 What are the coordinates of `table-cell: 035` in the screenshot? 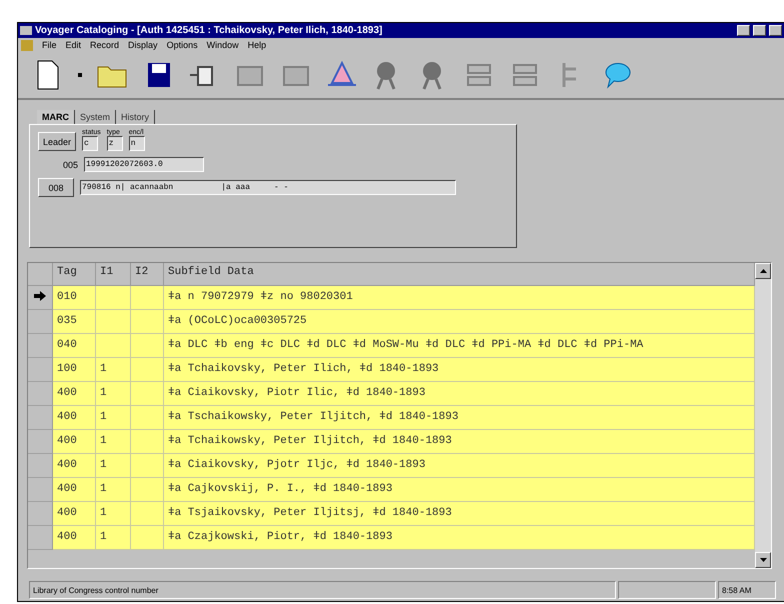 It's located at (74, 322).